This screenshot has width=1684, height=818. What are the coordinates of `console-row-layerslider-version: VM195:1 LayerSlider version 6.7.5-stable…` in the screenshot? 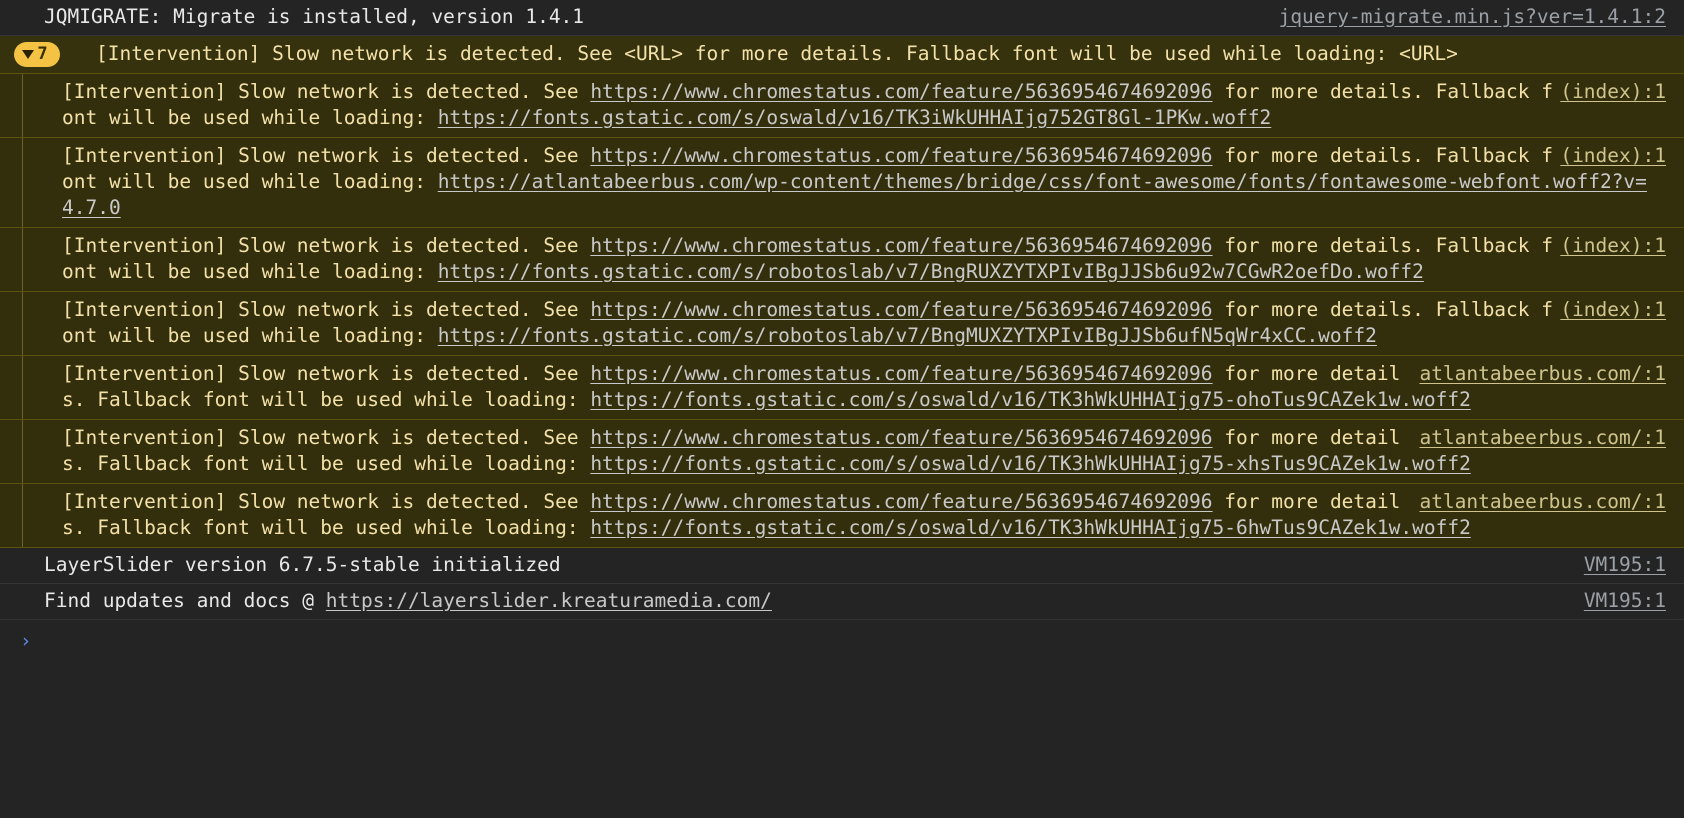 It's located at (842, 566).